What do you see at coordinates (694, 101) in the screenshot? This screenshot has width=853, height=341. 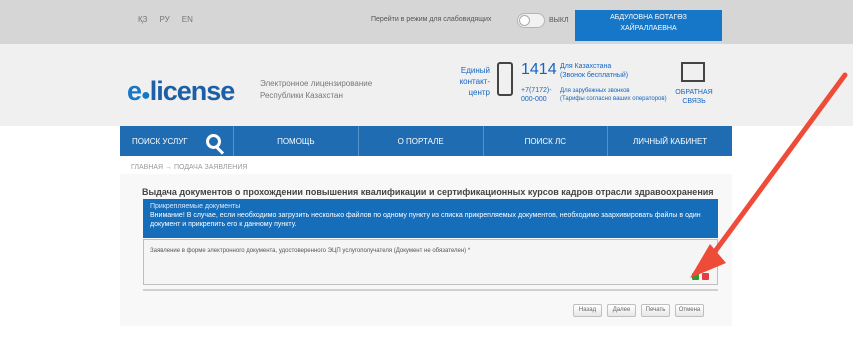 I see `feedback-line: СВЯЗЬ` at bounding box center [694, 101].